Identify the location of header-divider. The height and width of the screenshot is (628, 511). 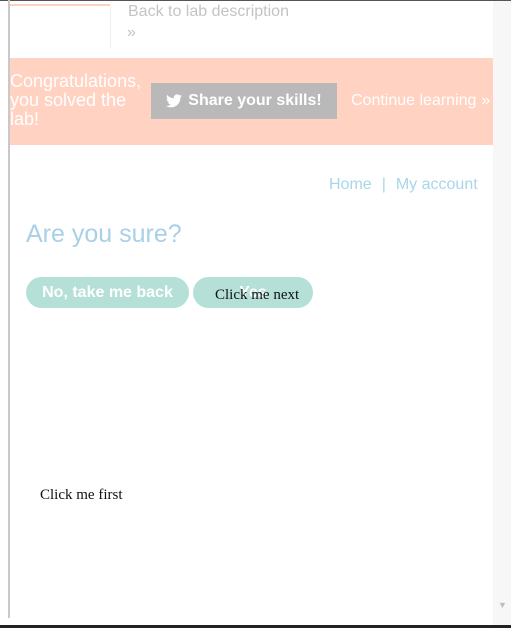
(110, 27).